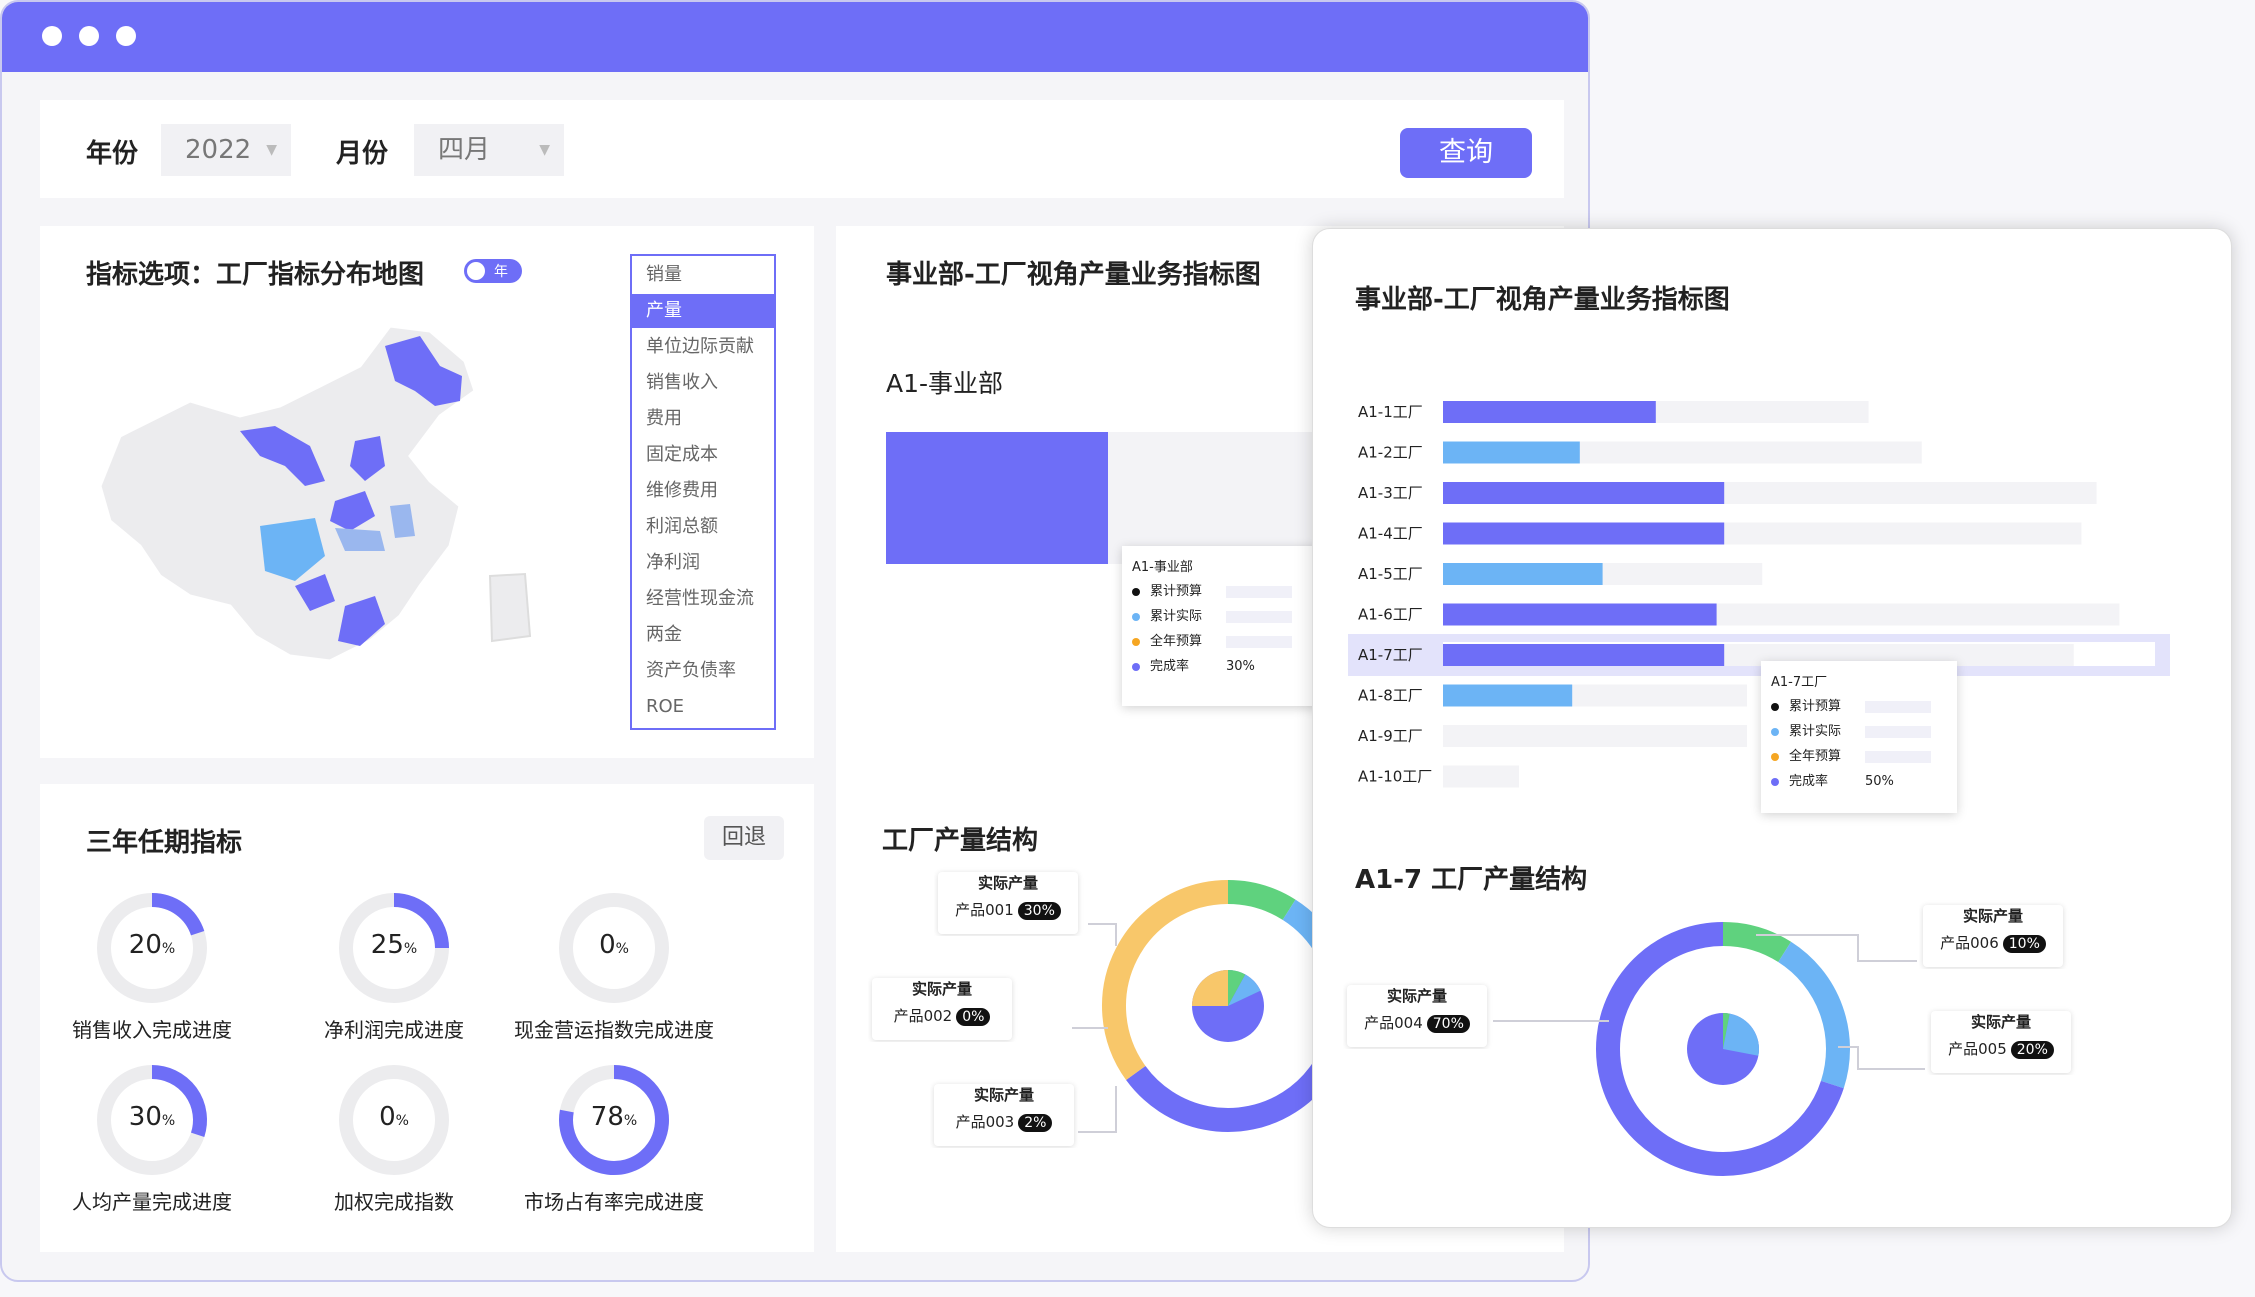 The width and height of the screenshot is (2255, 1297). What do you see at coordinates (1390, 615) in the screenshot?
I see `bar-category-label: A1-6工厂` at bounding box center [1390, 615].